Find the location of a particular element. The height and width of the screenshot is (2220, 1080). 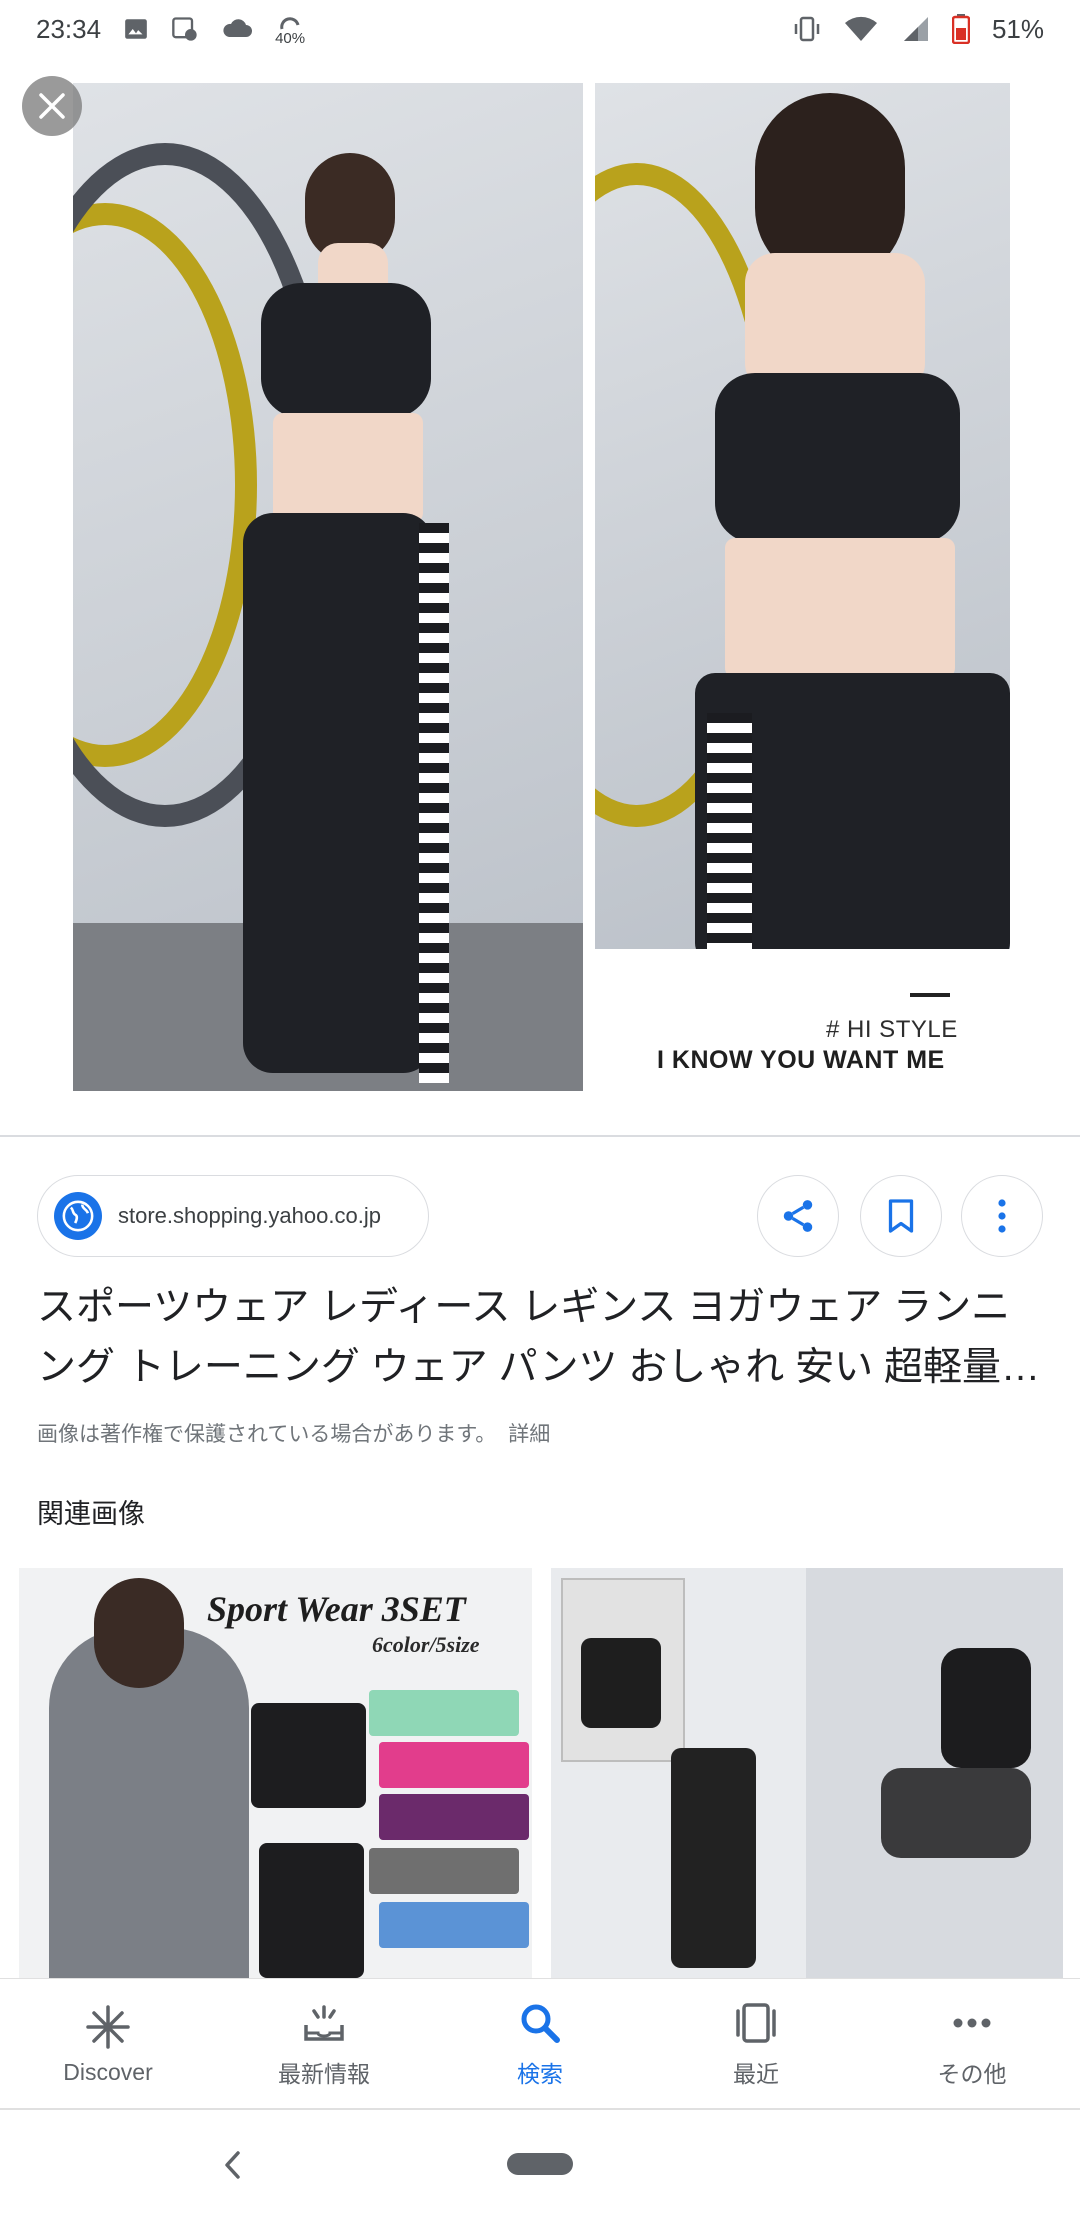

nav-label: 検索 is located at coordinates (540, 2074).